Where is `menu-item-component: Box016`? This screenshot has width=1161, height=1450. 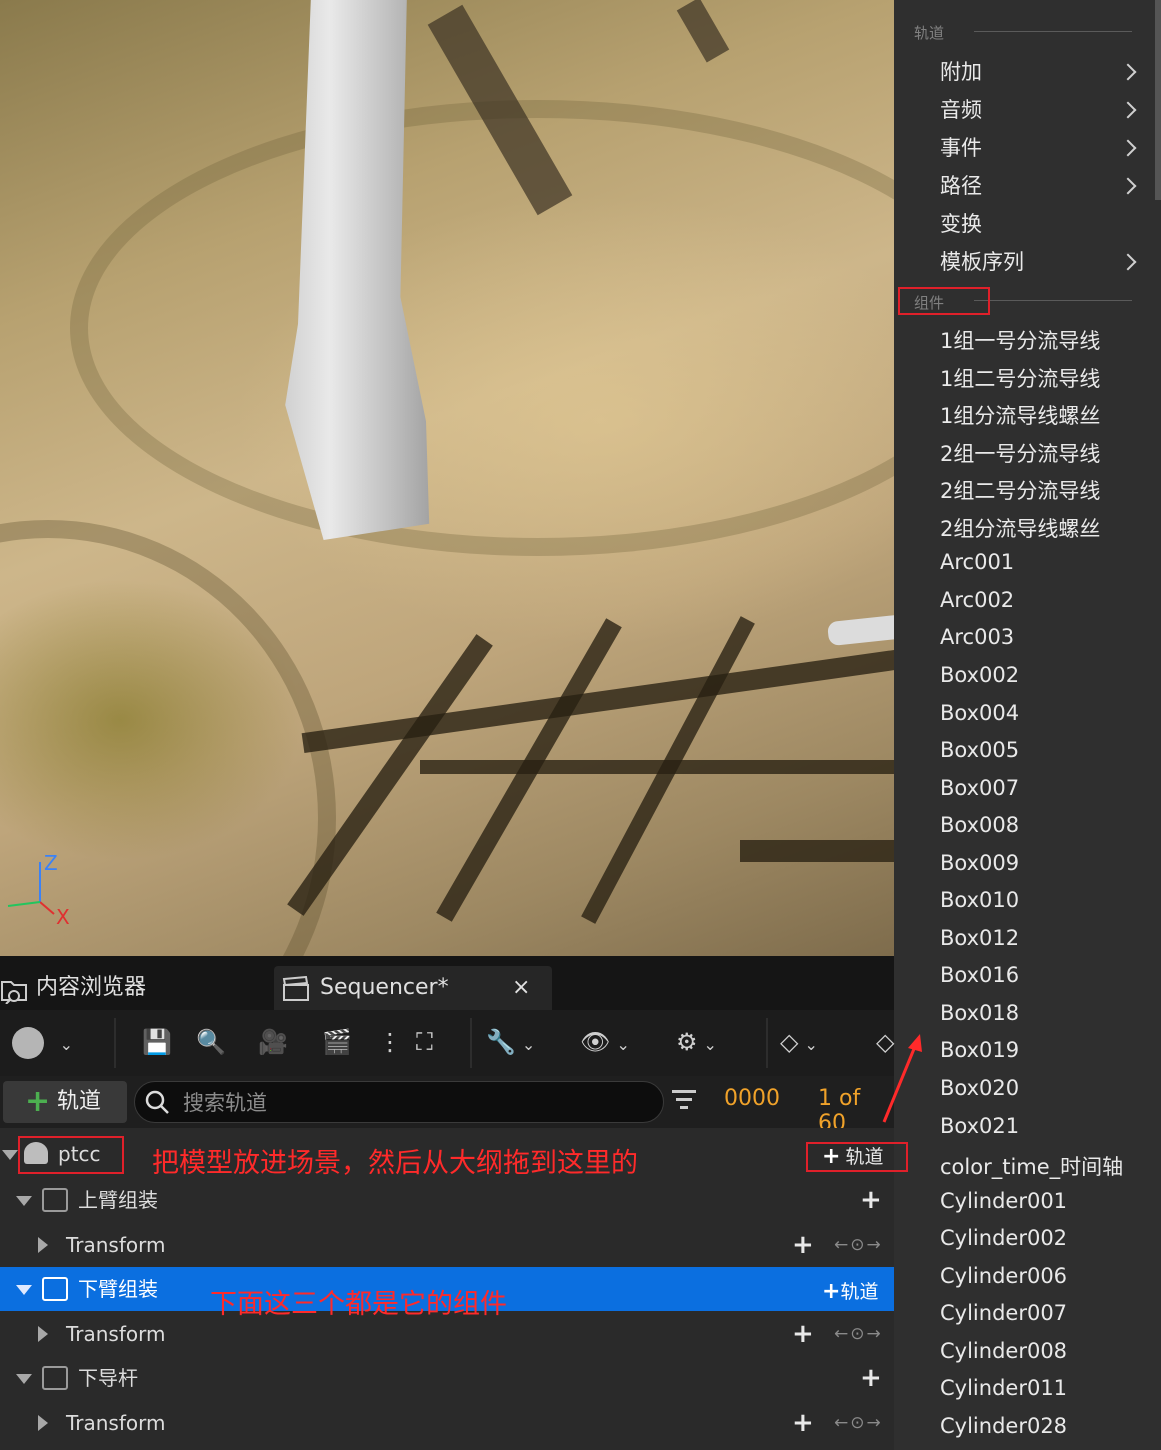
menu-item-component: Box016 is located at coordinates (979, 975).